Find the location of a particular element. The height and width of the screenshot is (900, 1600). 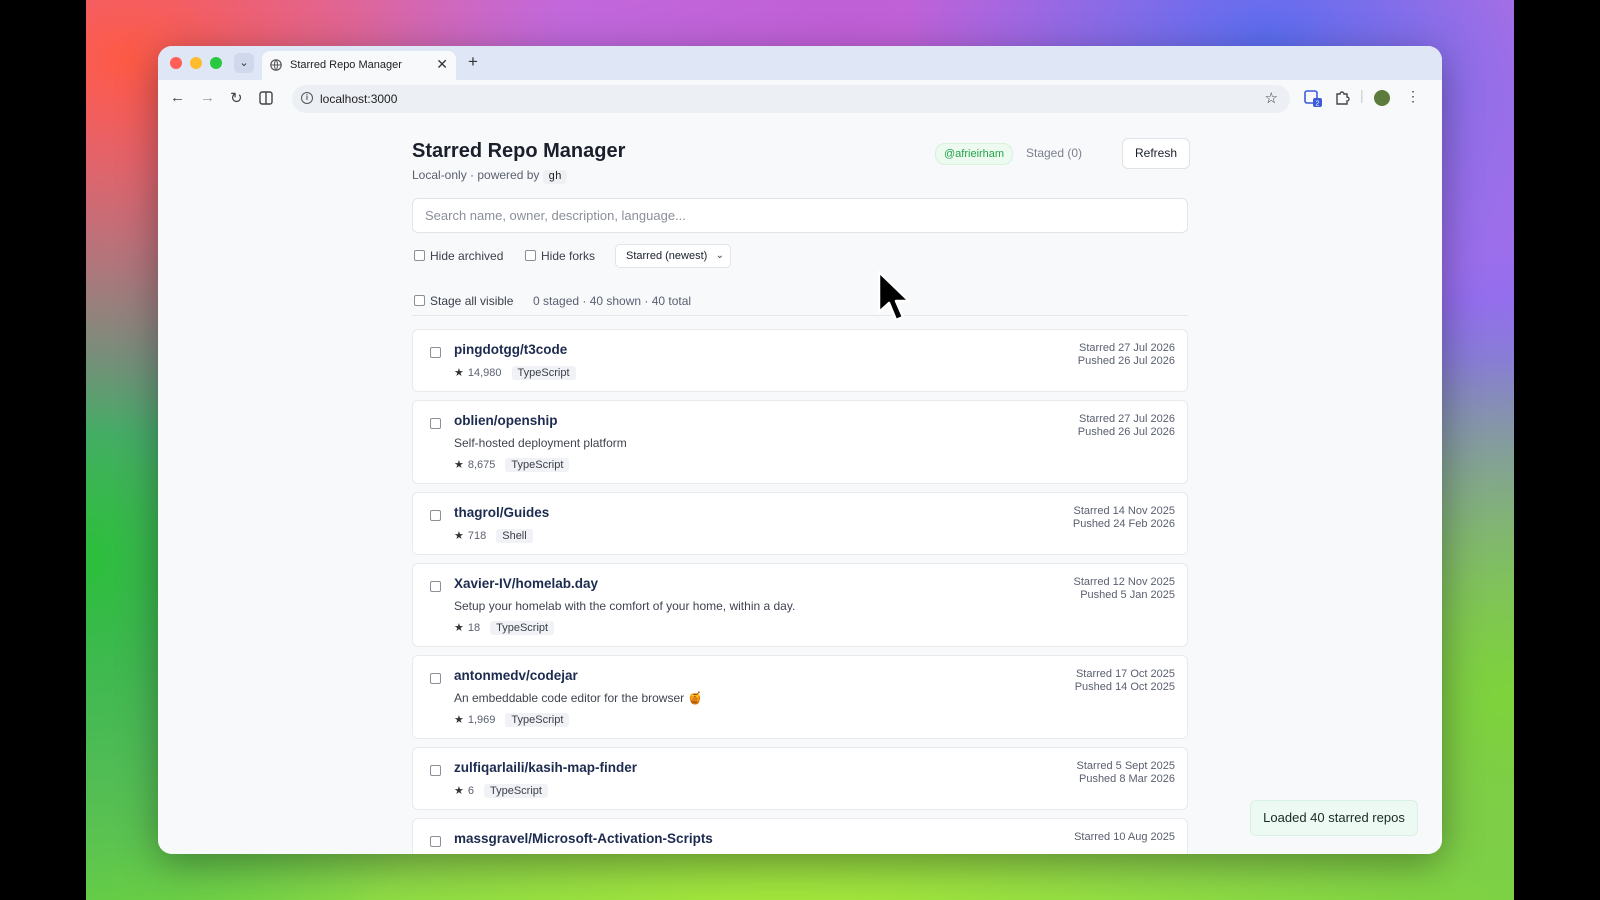

site-info-icon: i is located at coordinates (307, 98).